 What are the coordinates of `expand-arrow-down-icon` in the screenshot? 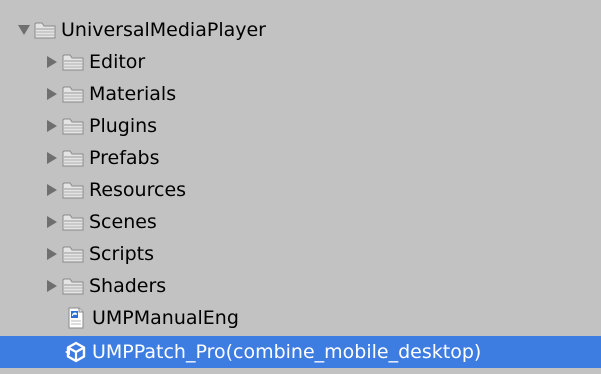 It's located at (24, 30).